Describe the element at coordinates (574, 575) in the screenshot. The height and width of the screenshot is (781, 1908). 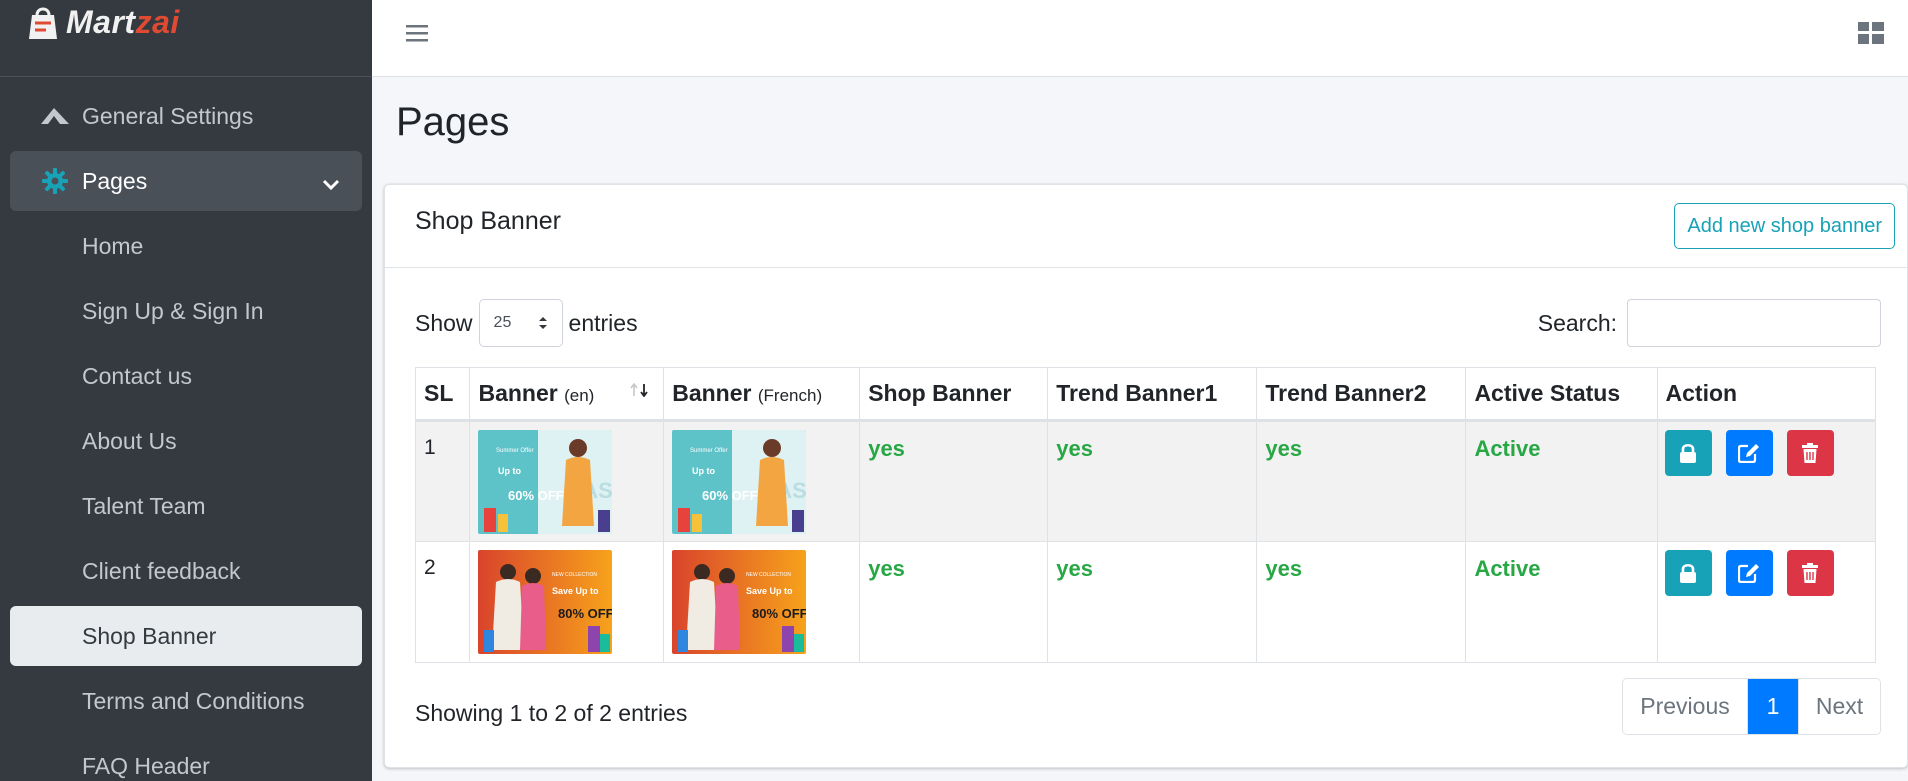
I see `svg-text: NEW COLLECTION` at that location.